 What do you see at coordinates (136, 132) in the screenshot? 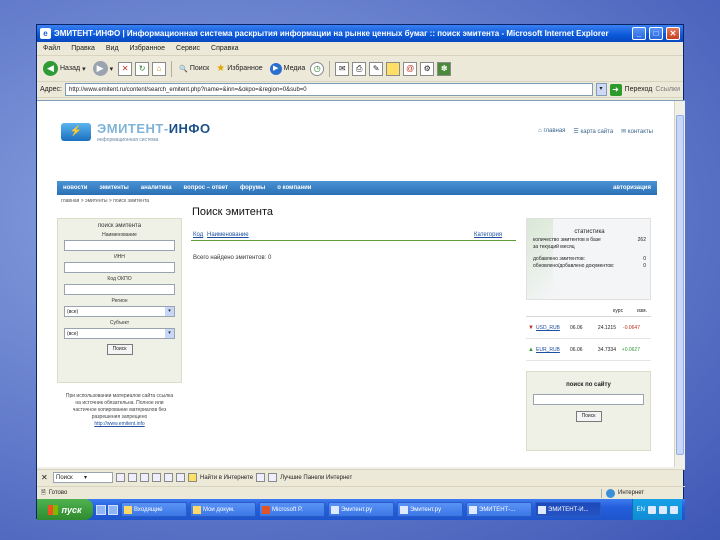
I see `site-logo: ⚡ ЭМИТЕНТ-ИНФО информационная система` at bounding box center [136, 132].